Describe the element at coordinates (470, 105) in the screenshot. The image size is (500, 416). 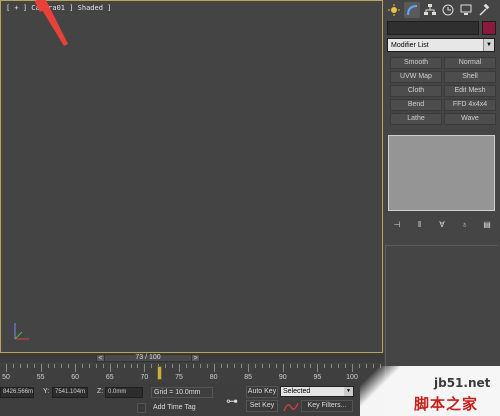
I see `modifier-button-ffd: FFD 4x4x4` at that location.